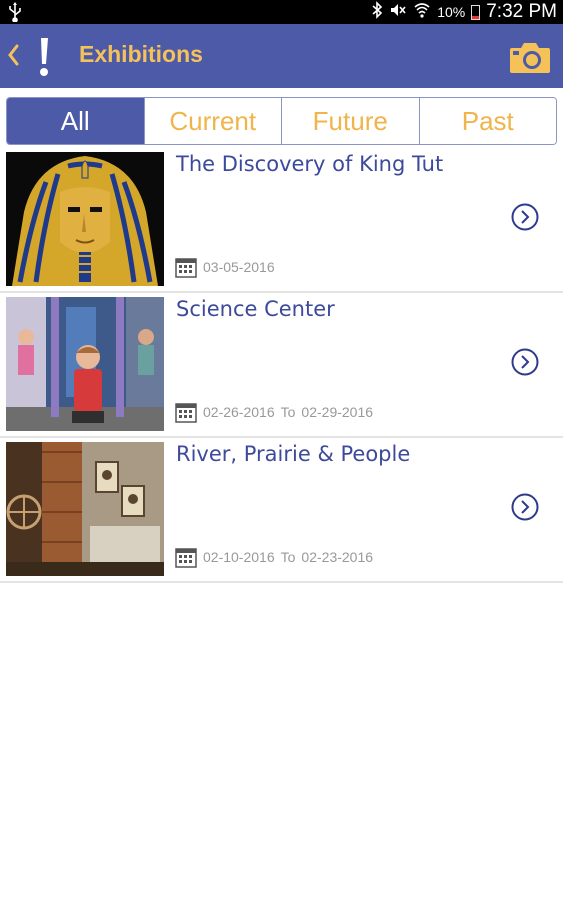  Describe the element at coordinates (530, 57) in the screenshot. I see `camera-icon` at that location.